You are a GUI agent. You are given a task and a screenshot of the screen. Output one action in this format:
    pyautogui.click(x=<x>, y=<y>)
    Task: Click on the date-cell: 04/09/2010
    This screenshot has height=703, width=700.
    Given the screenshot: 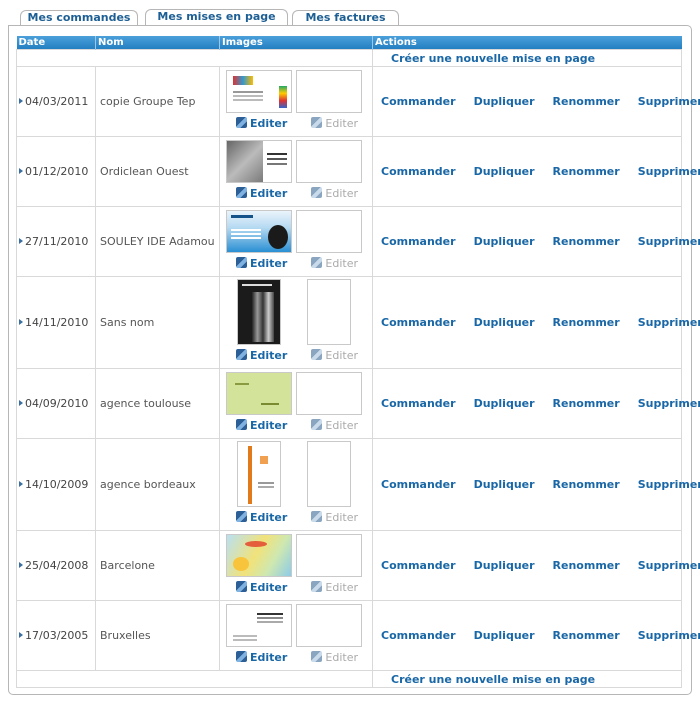 What is the action you would take?
    pyautogui.click(x=56, y=403)
    